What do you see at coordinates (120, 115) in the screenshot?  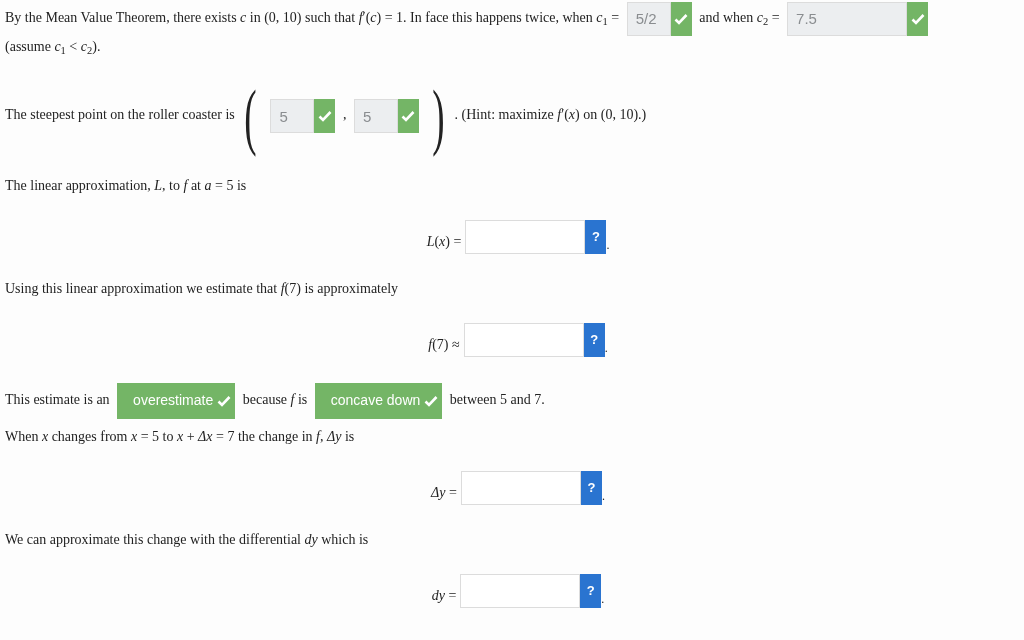 I see `question-text: The steepest point on the roller coaster is` at bounding box center [120, 115].